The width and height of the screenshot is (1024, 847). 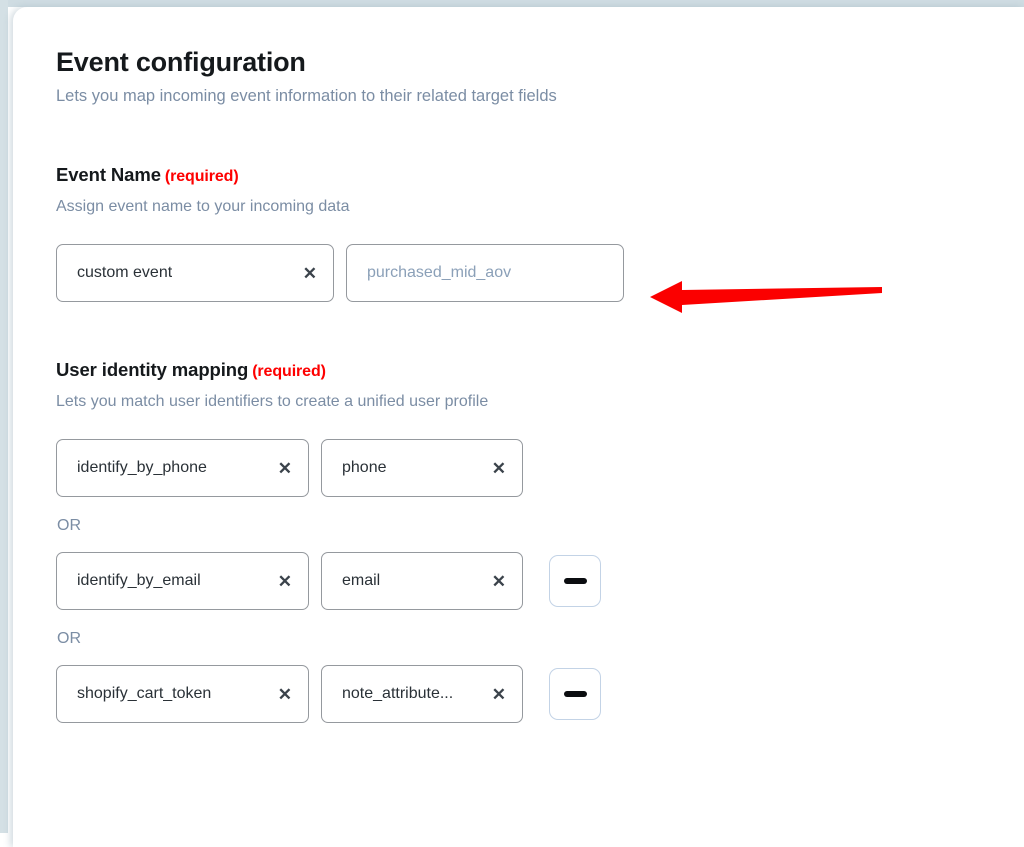 I want to click on user-identity-required-badge: (required), so click(x=289, y=371).